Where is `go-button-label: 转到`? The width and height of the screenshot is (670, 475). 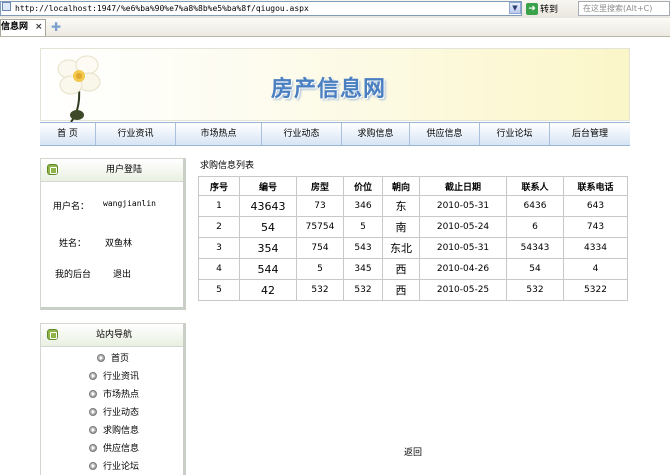 go-button-label: 转到 is located at coordinates (549, 10).